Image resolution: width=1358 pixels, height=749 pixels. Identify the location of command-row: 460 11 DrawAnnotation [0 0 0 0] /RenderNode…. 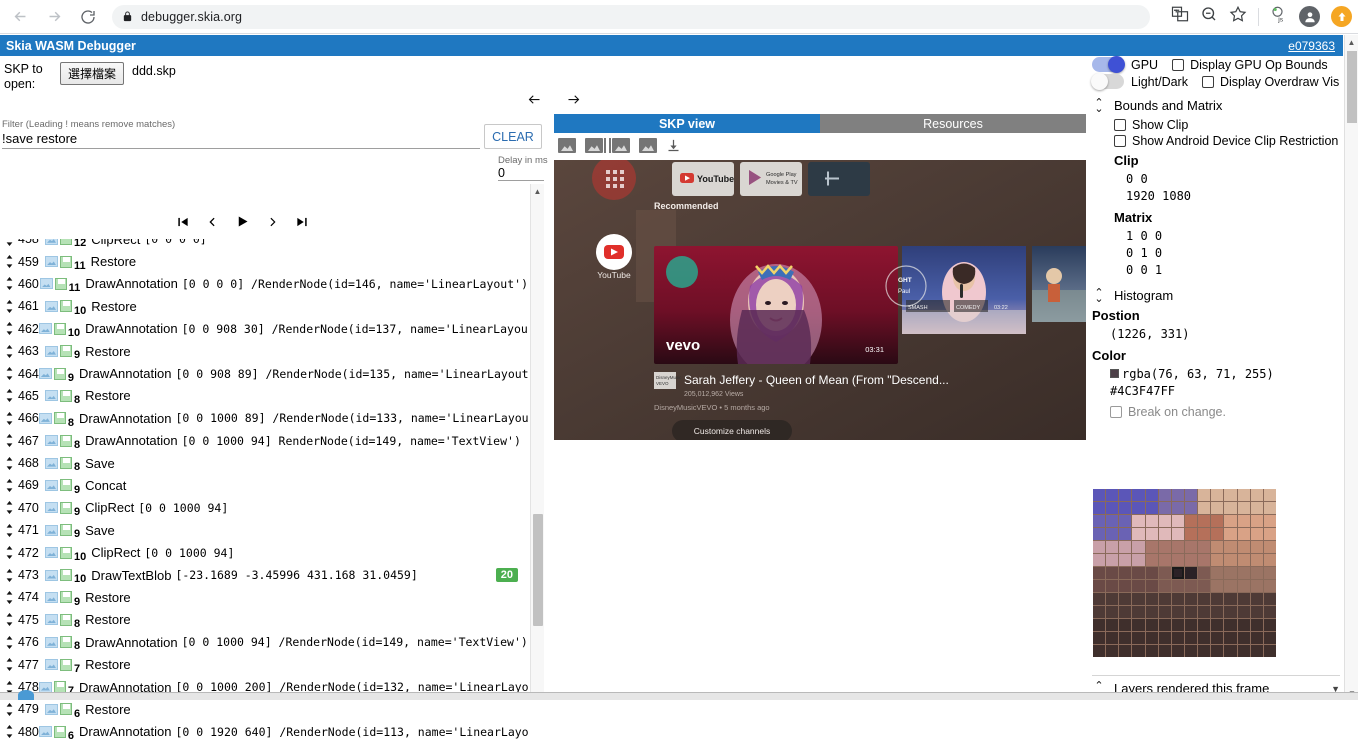
(264, 284).